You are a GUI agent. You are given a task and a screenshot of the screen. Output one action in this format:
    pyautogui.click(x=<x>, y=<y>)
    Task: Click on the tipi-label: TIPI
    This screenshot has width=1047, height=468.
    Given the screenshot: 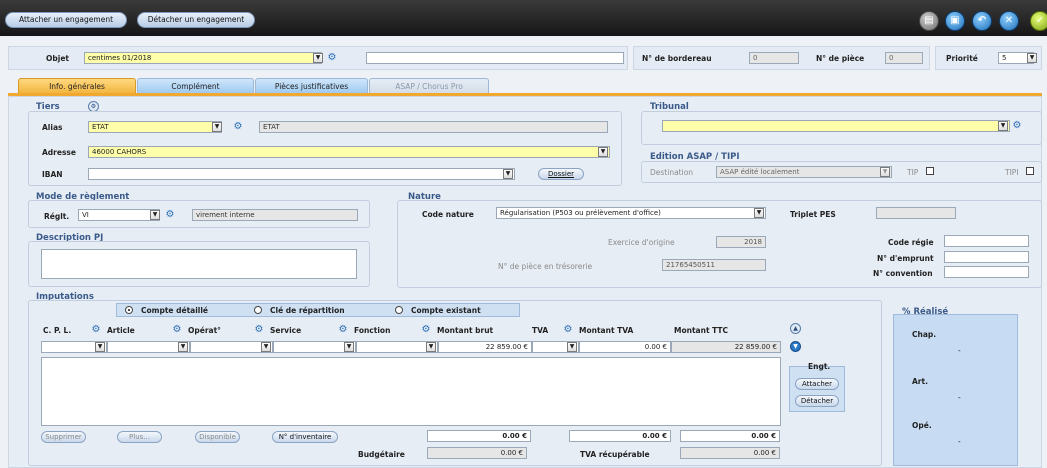 What is the action you would take?
    pyautogui.click(x=1012, y=172)
    